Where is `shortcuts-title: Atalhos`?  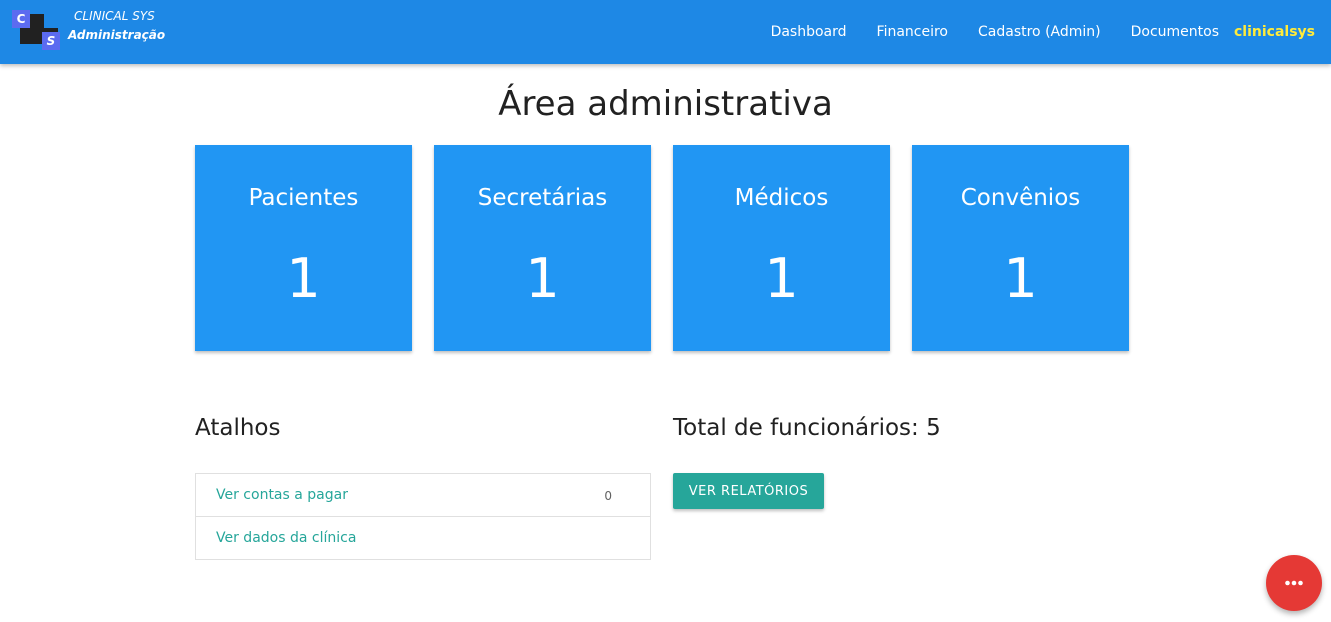 shortcuts-title: Atalhos is located at coordinates (238, 428).